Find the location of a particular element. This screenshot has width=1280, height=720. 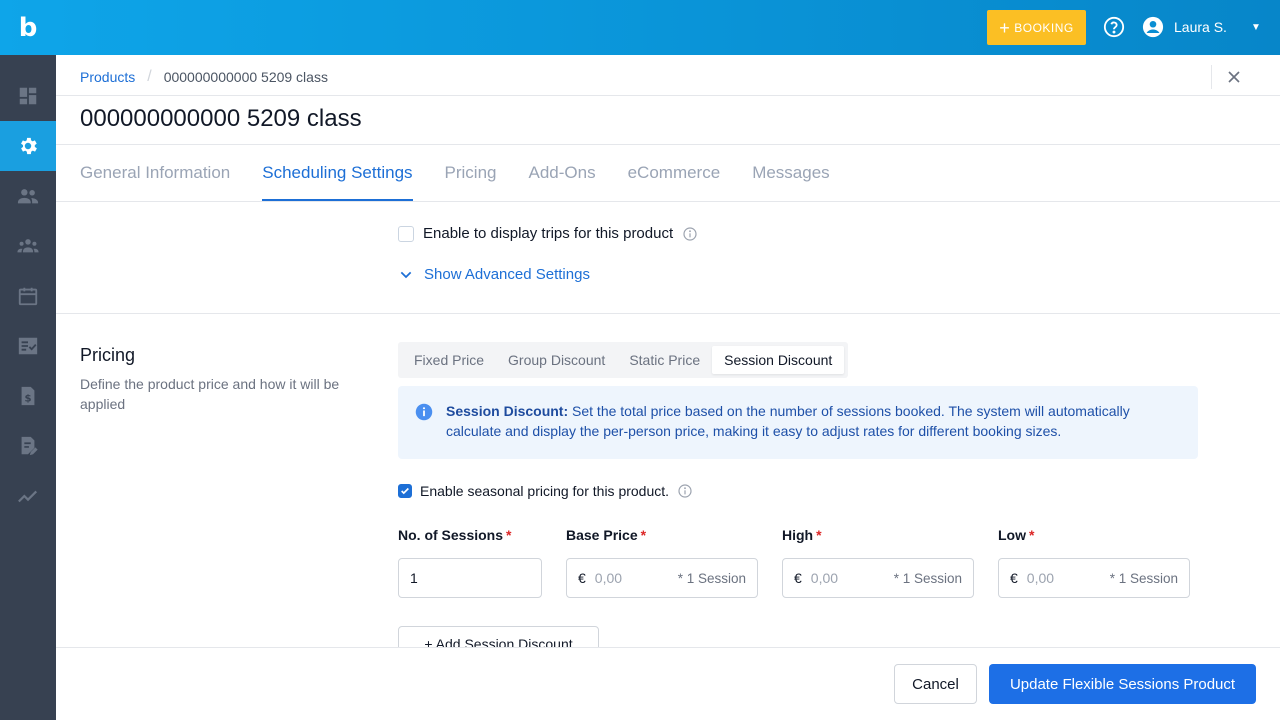

logo-mark: b is located at coordinates (28, 27).